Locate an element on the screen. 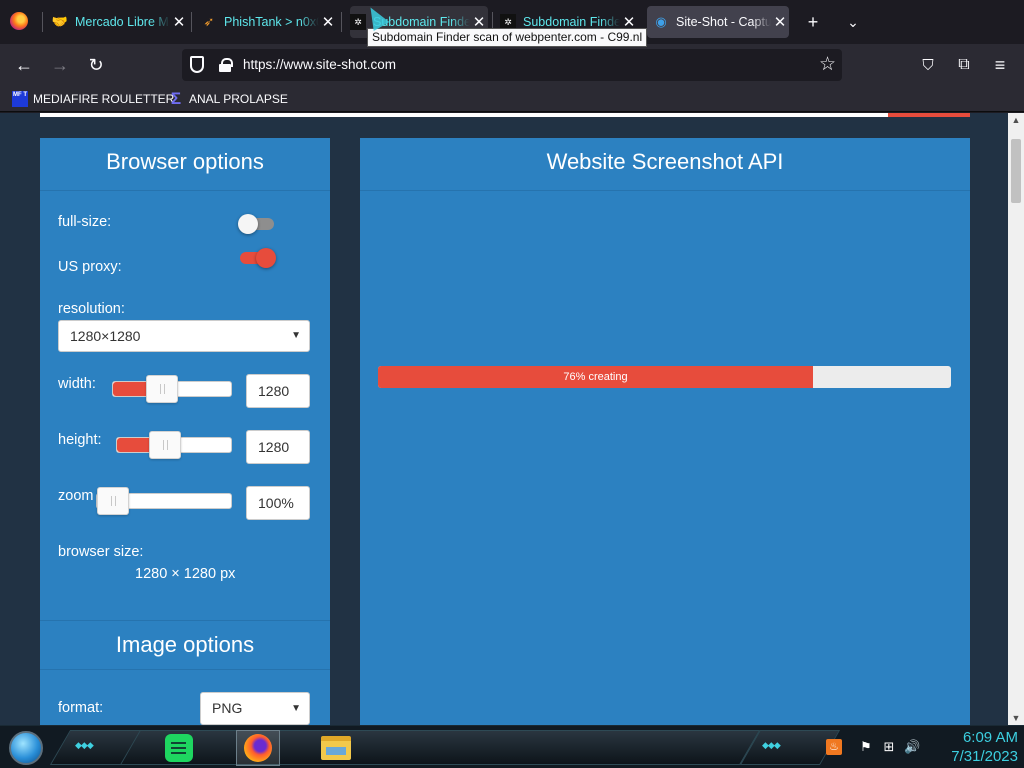 The image size is (1024, 768). taskbar-file-explorer-app is located at coordinates (336, 748).